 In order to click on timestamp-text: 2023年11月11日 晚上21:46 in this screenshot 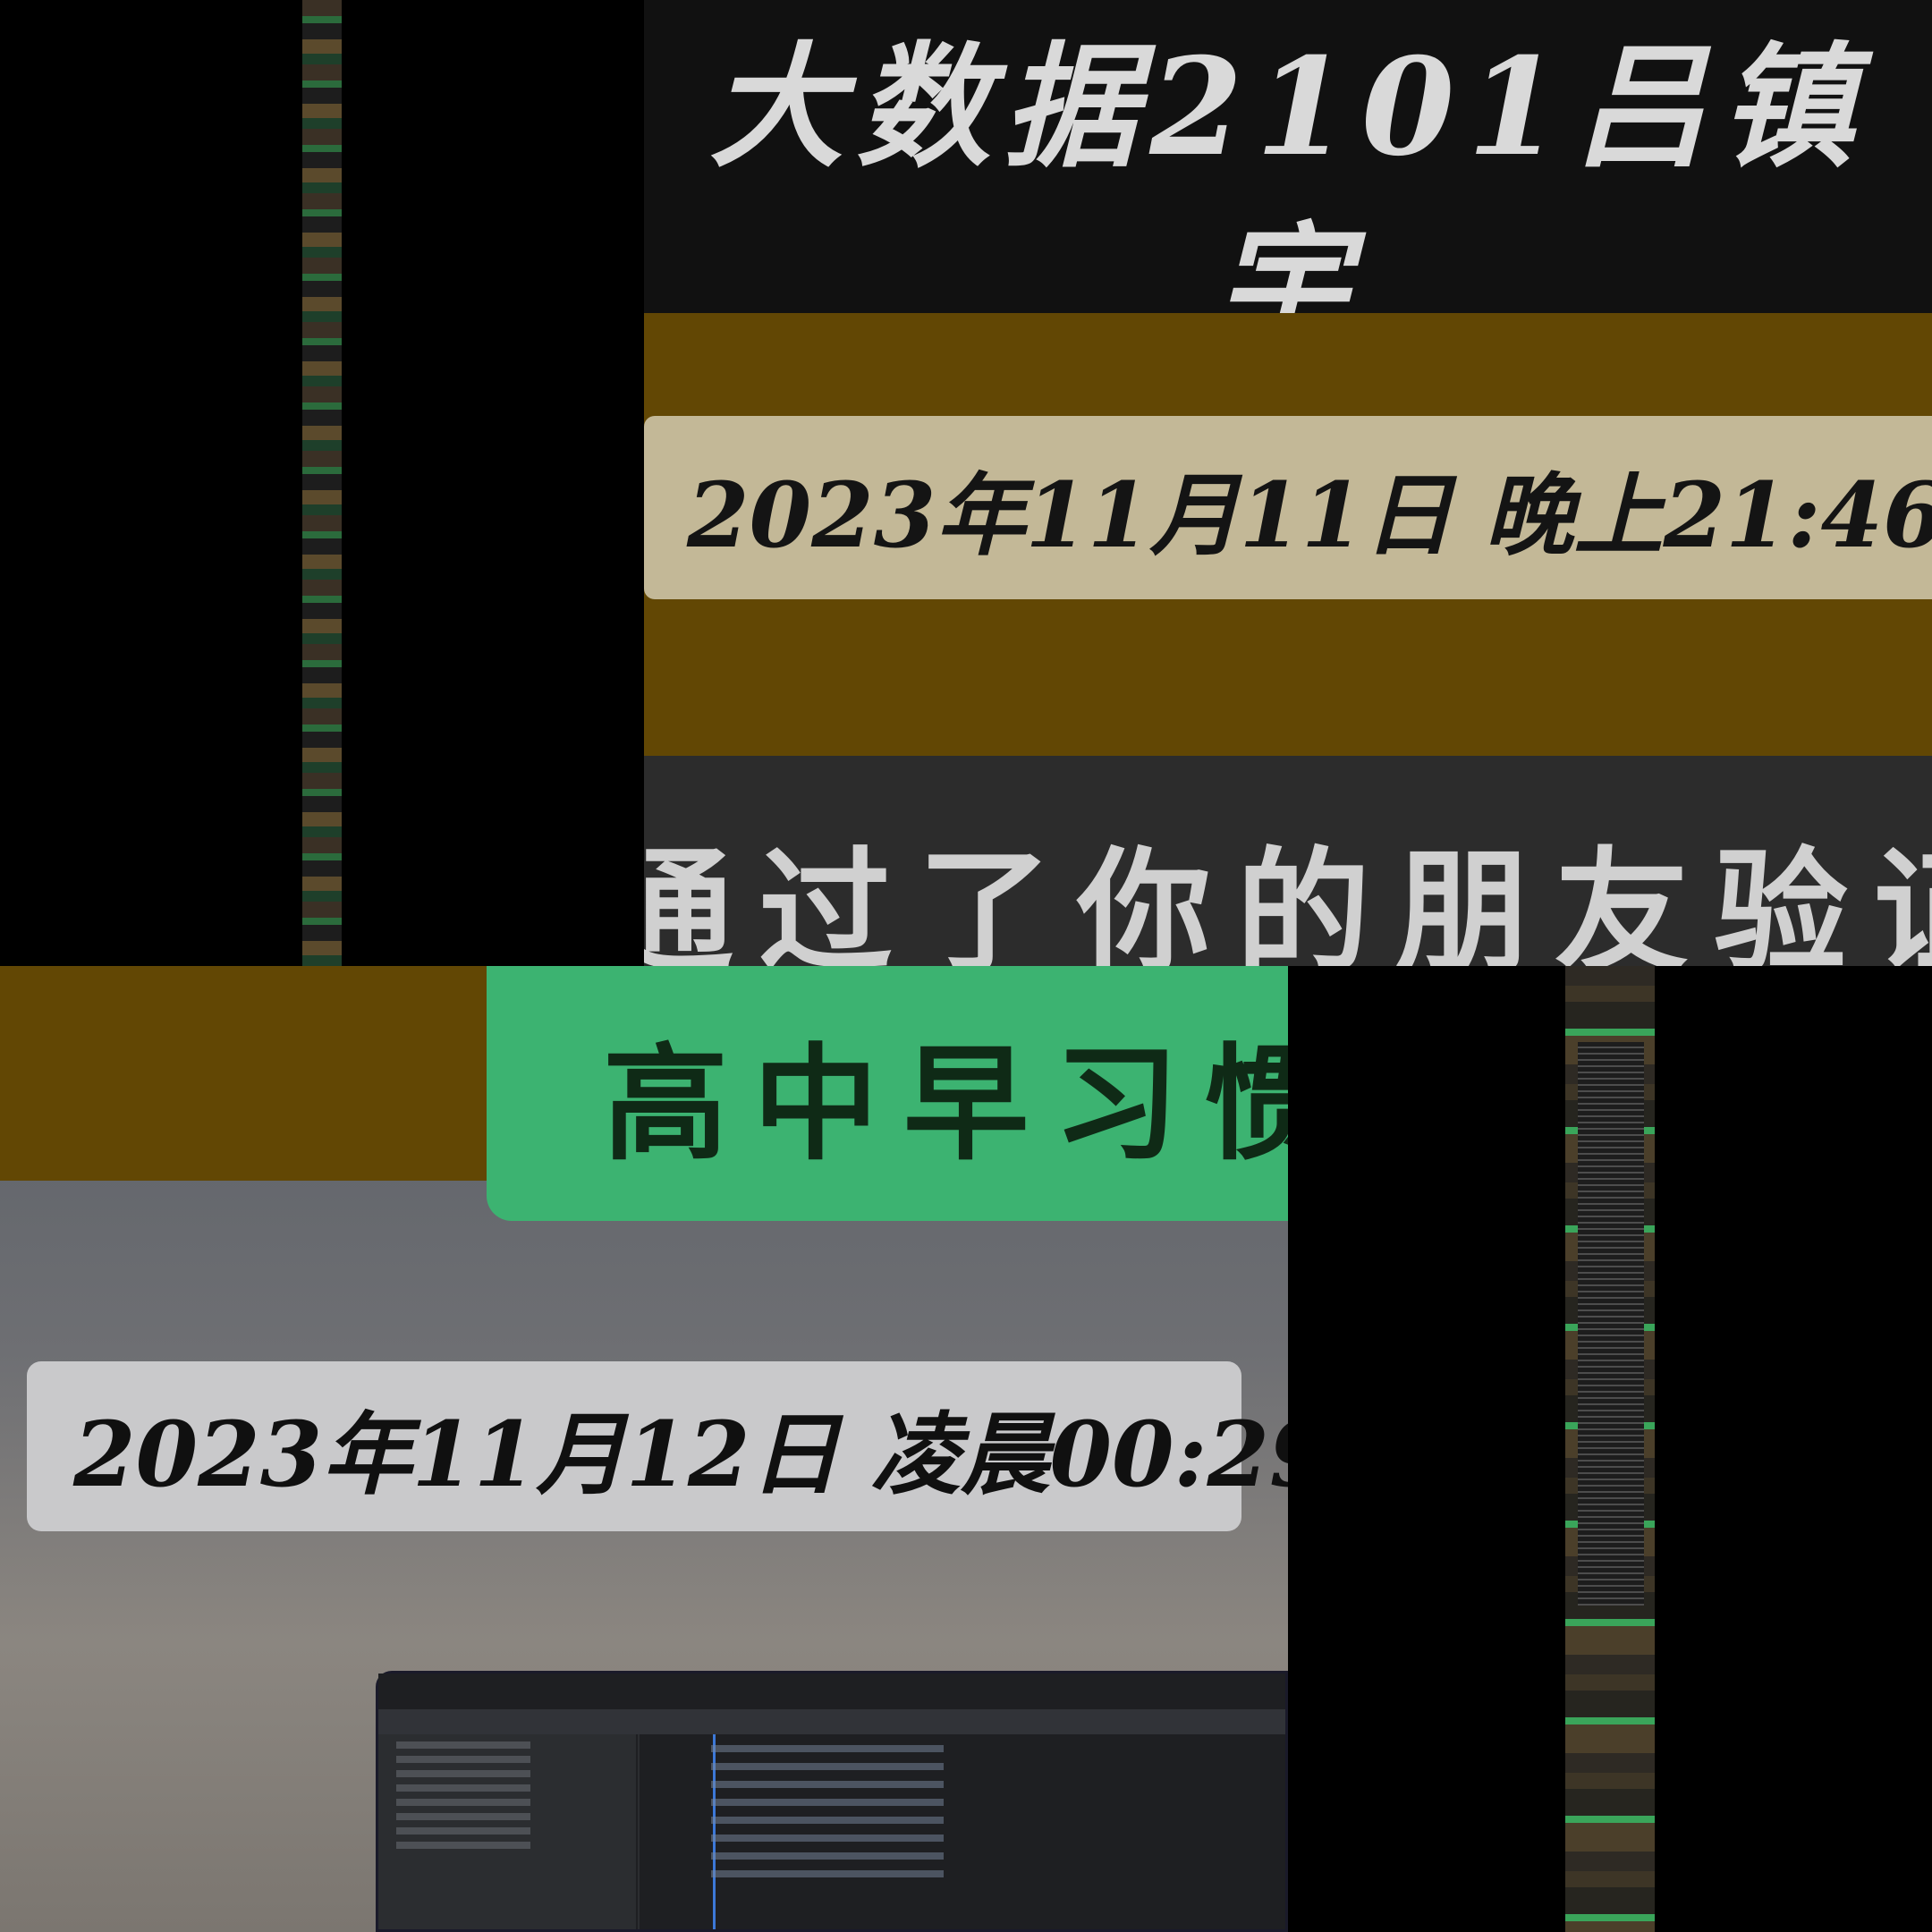, I will do `click(1309, 515)`.